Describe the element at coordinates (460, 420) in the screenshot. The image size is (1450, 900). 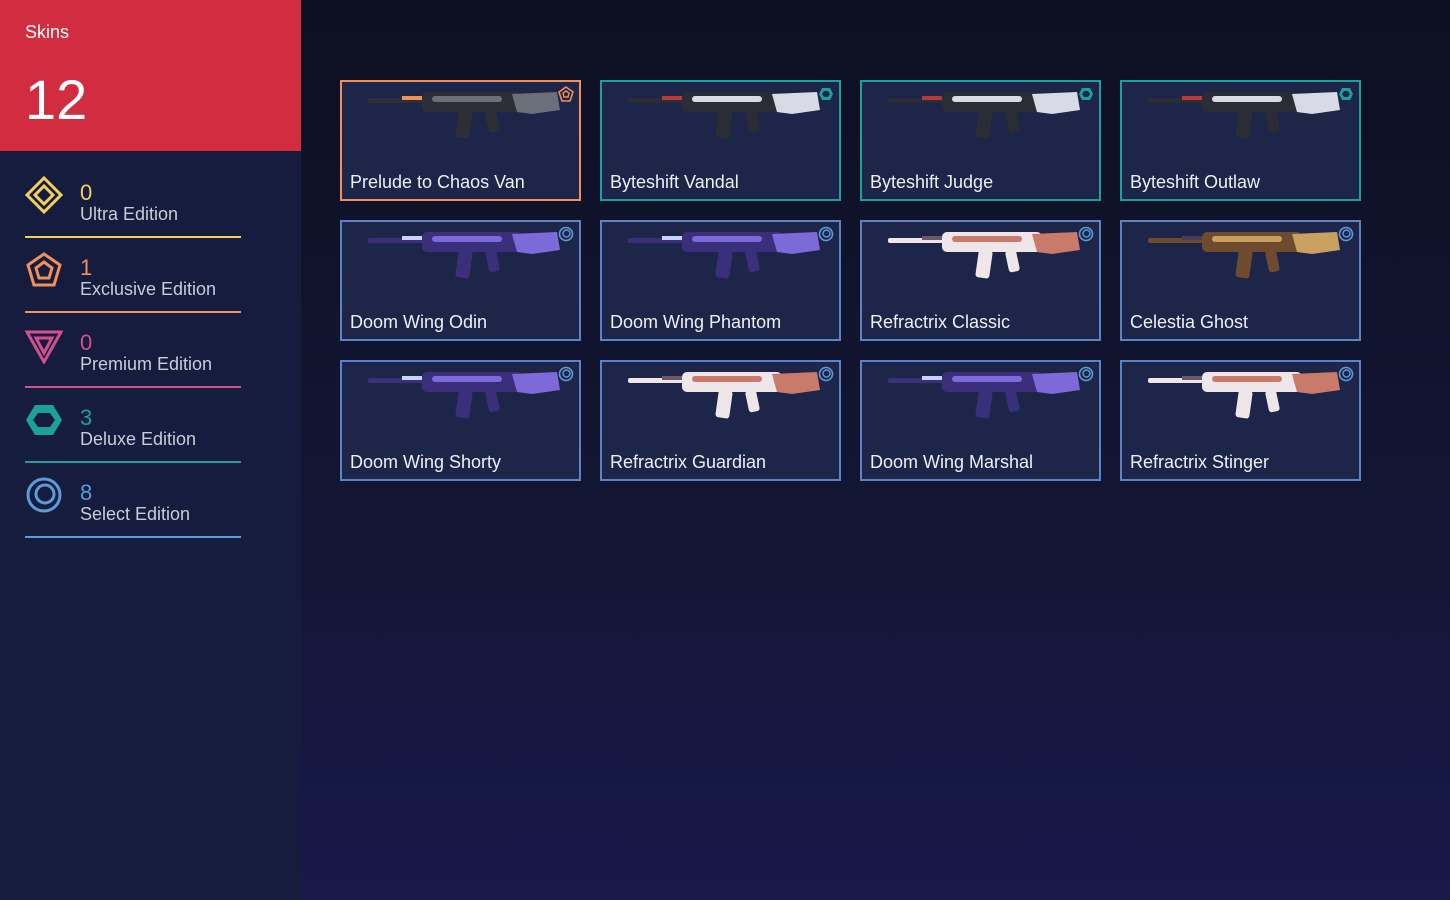
I see `skin-card: Doom Wing Shorty` at that location.